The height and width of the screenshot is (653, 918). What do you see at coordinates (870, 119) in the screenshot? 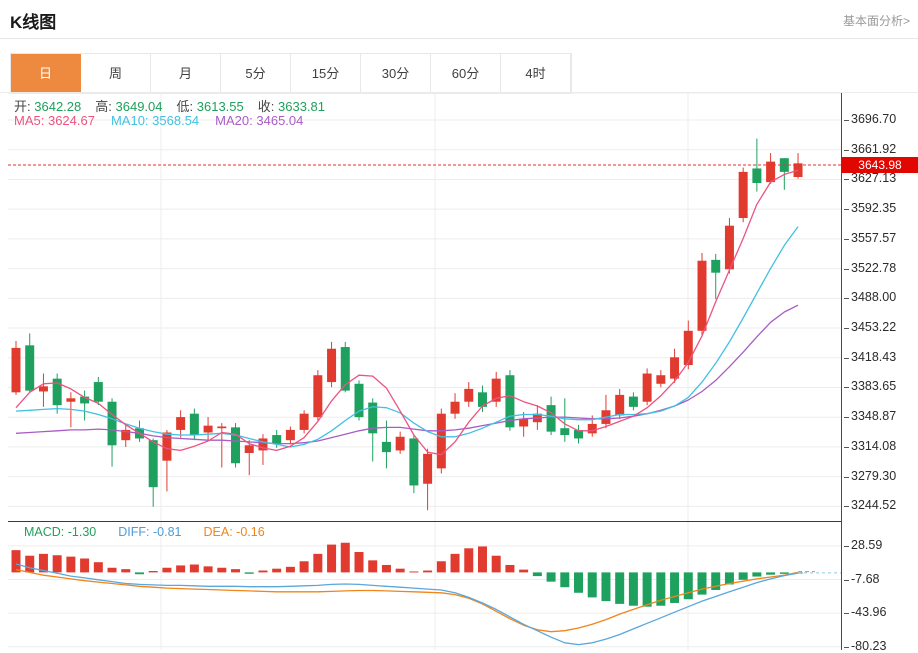
I see `price-tick-label: 3696.70` at bounding box center [870, 119].